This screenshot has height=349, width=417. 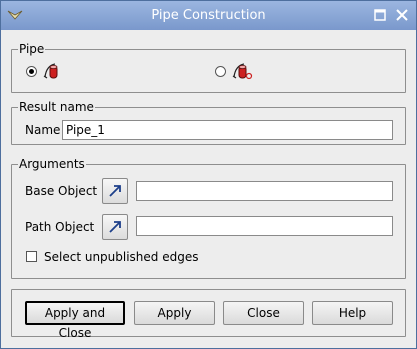 I want to click on pipe-group: Pipe, so click(x=208, y=67).